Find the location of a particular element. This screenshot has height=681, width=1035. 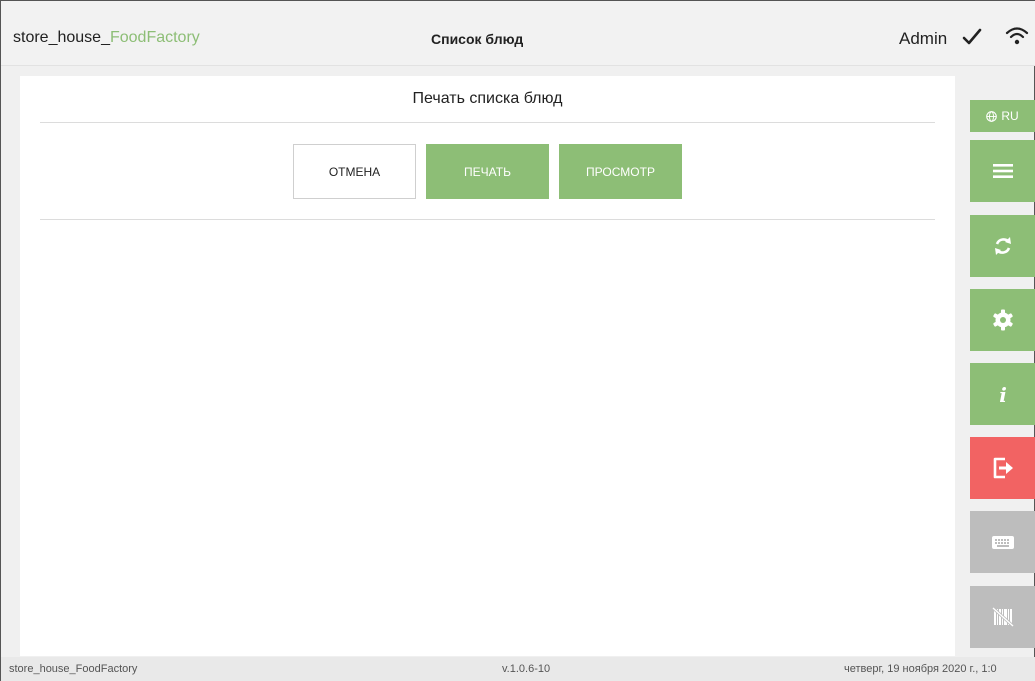

keyboard-icon is located at coordinates (1002, 542).